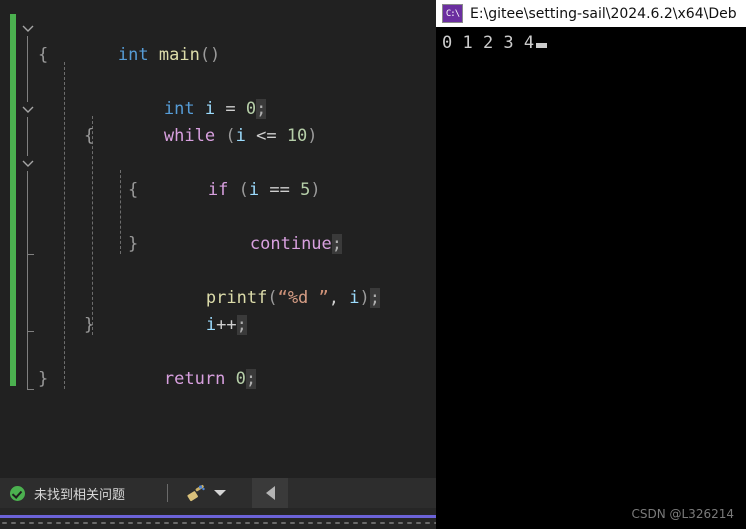 This screenshot has height=529, width=746. What do you see at coordinates (218, 94) in the screenshot?
I see `code-line-3: int i = 0;` at bounding box center [218, 94].